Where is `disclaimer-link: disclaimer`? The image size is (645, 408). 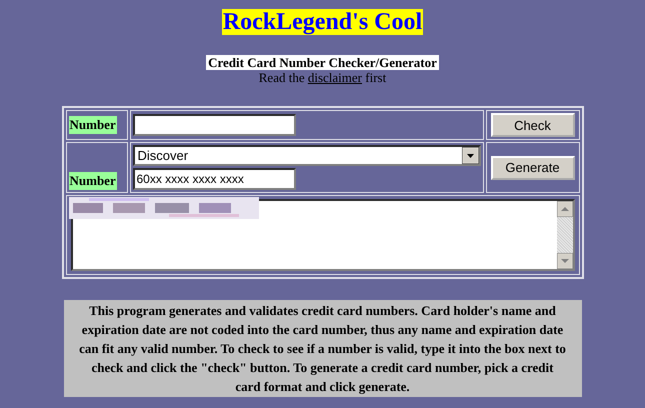
disclaimer-link: disclaimer is located at coordinates (335, 77).